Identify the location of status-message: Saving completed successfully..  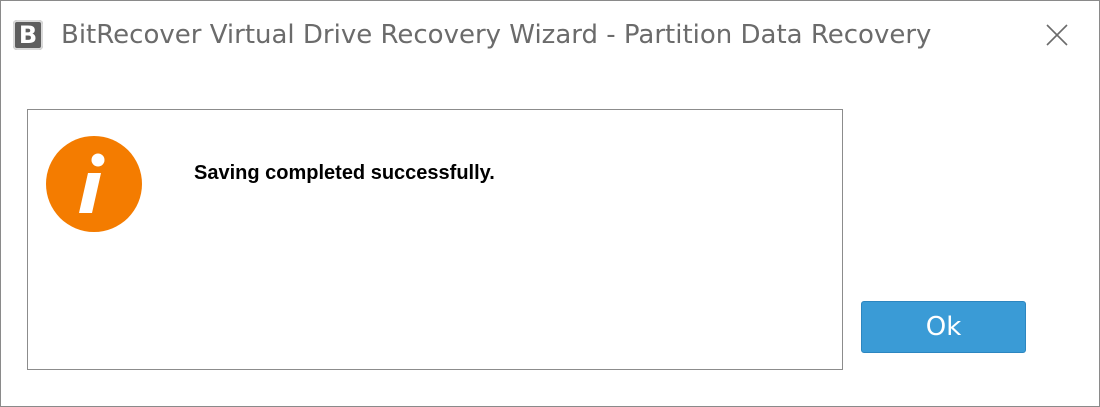
(344, 173).